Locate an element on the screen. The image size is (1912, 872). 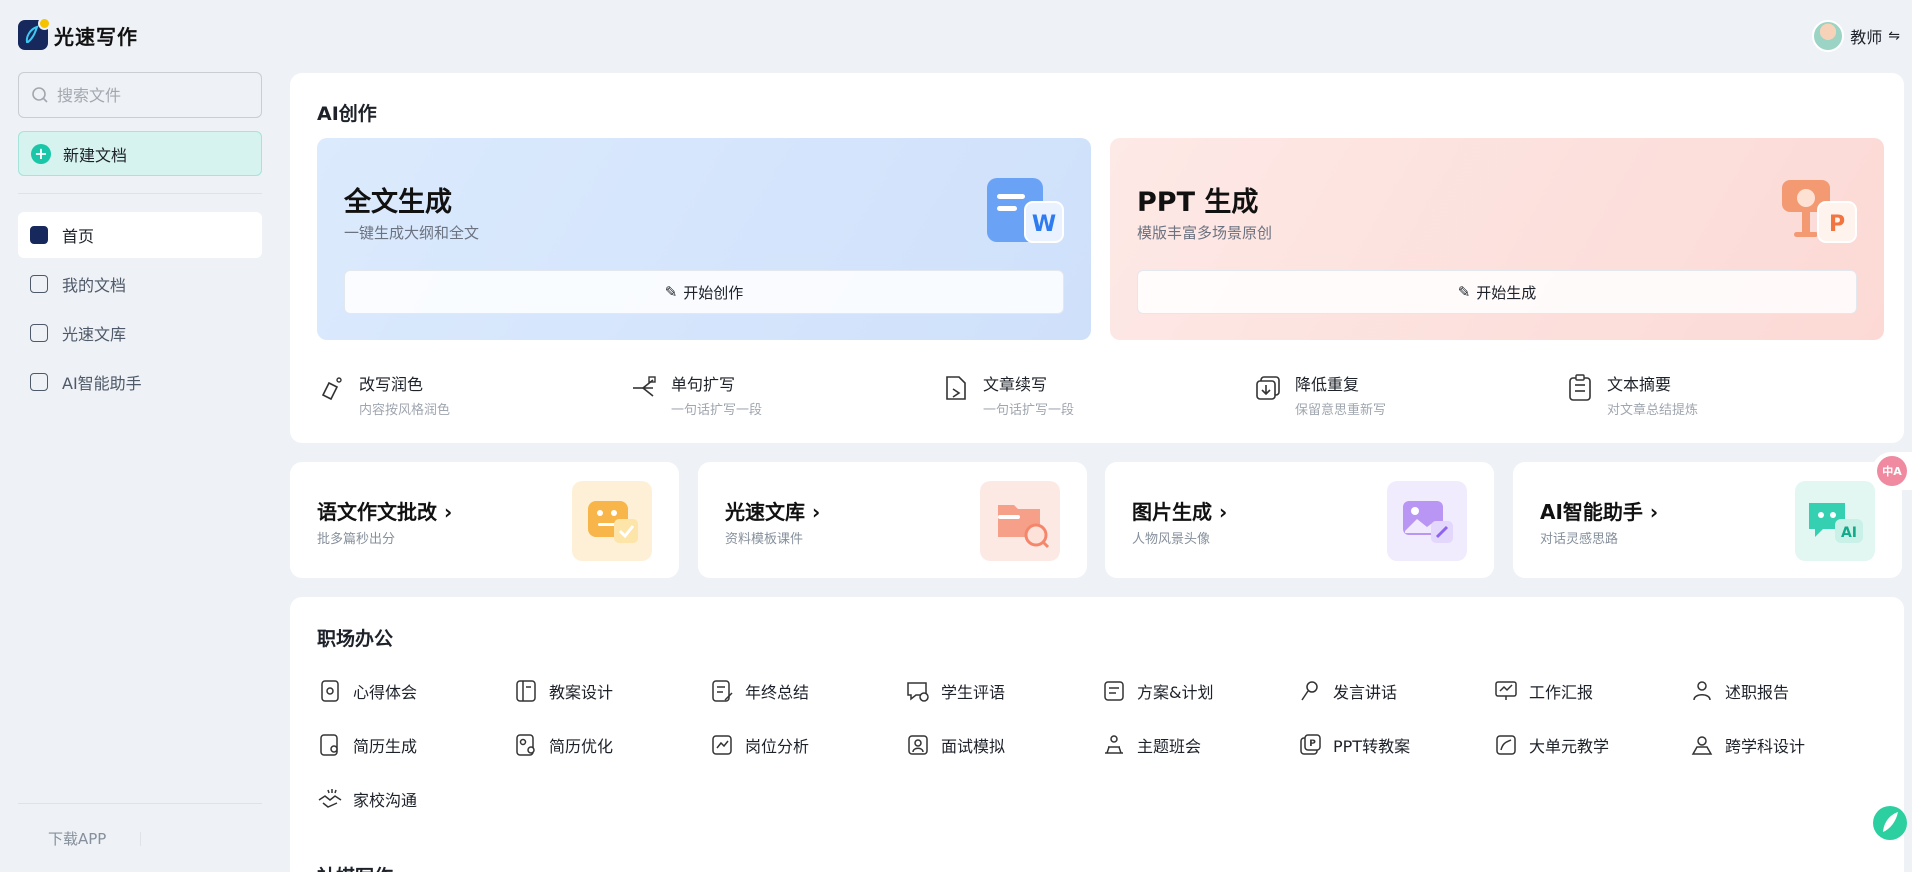
tool-desc: 内容按风格润色 is located at coordinates (405, 410).